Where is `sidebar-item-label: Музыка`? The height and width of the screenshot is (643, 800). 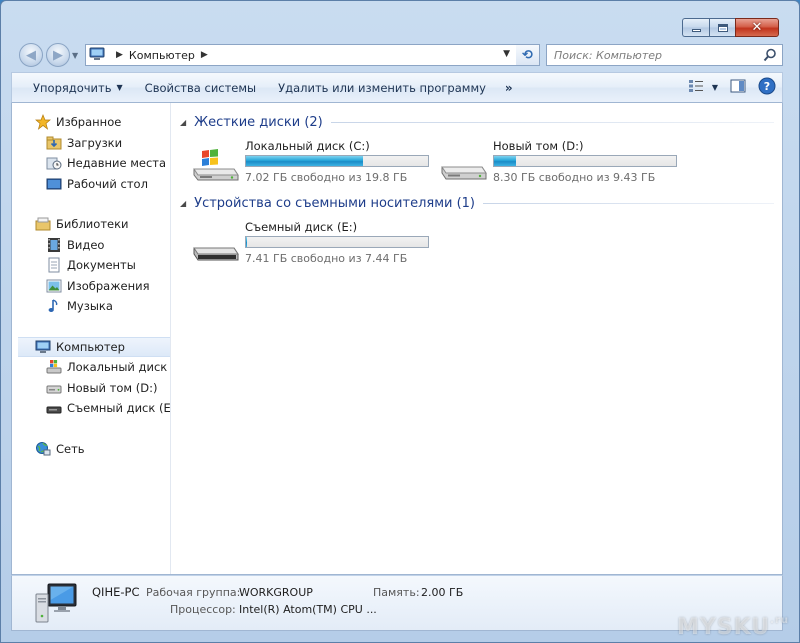 sidebar-item-label: Музыка is located at coordinates (90, 306).